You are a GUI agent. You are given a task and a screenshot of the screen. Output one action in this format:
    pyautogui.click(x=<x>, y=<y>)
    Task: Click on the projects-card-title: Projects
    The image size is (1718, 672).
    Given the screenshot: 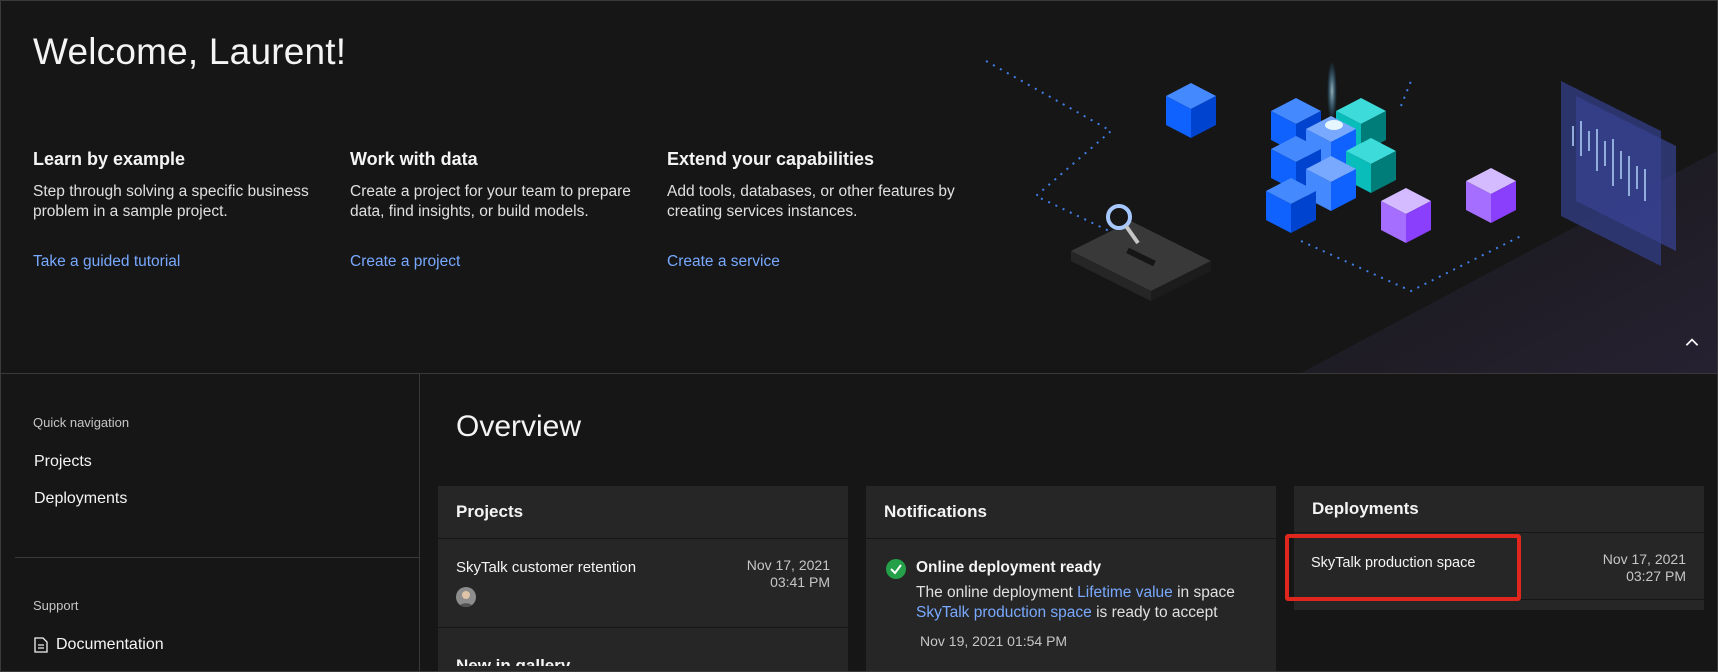 What is the action you would take?
    pyautogui.click(x=643, y=512)
    